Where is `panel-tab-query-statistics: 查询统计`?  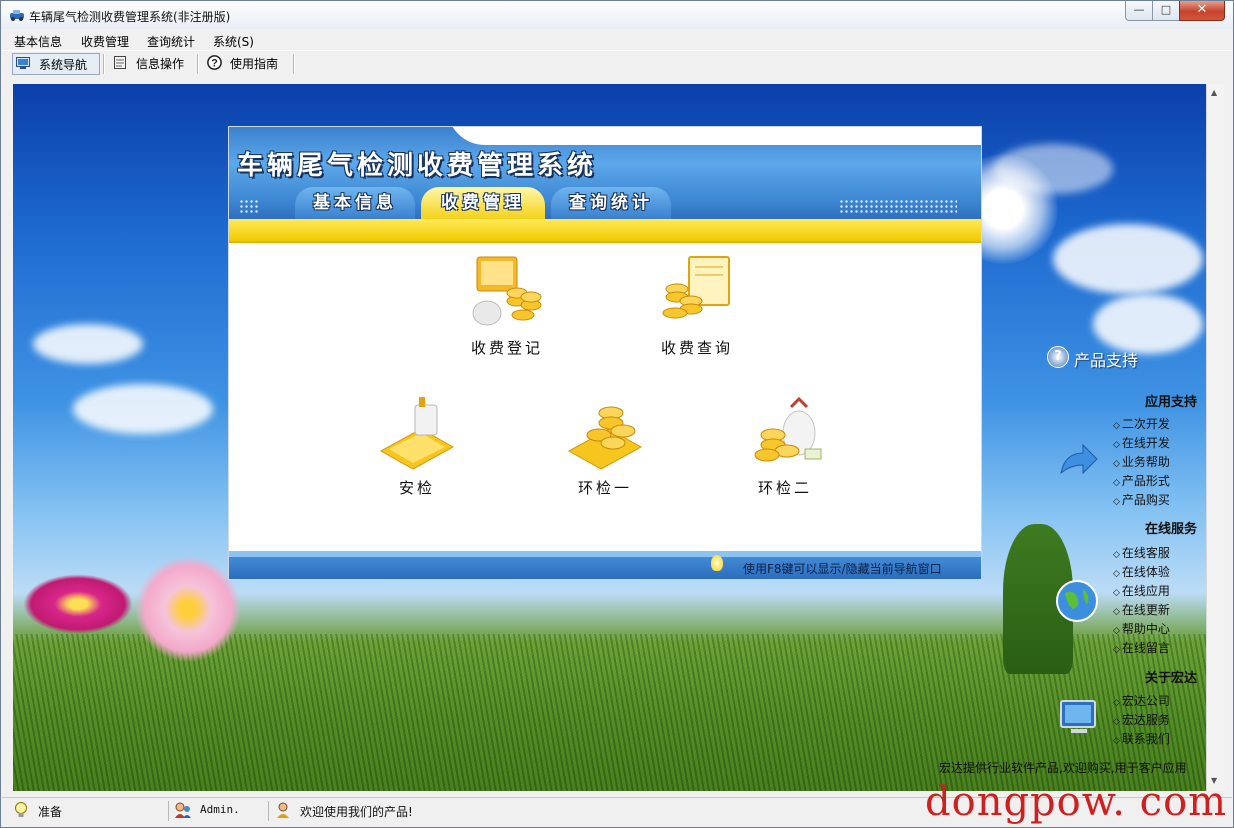 panel-tab-query-statistics: 查询统计 is located at coordinates (611, 203).